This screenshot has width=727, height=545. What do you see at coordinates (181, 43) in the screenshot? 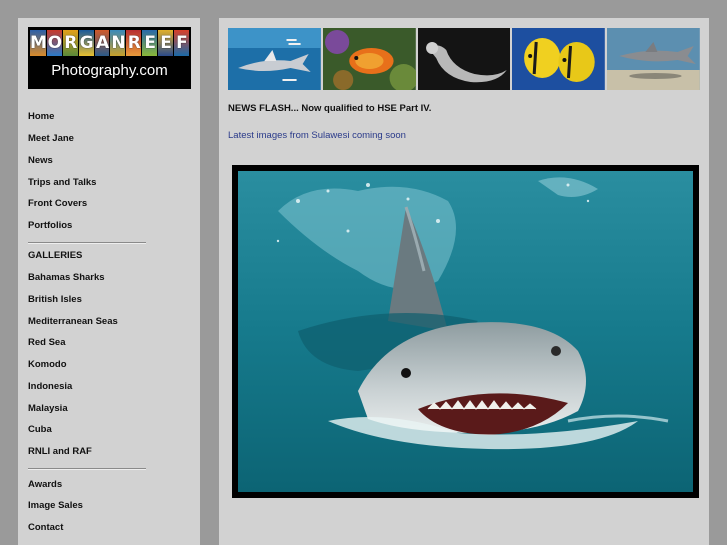
I see `logo-letter: F` at bounding box center [181, 43].